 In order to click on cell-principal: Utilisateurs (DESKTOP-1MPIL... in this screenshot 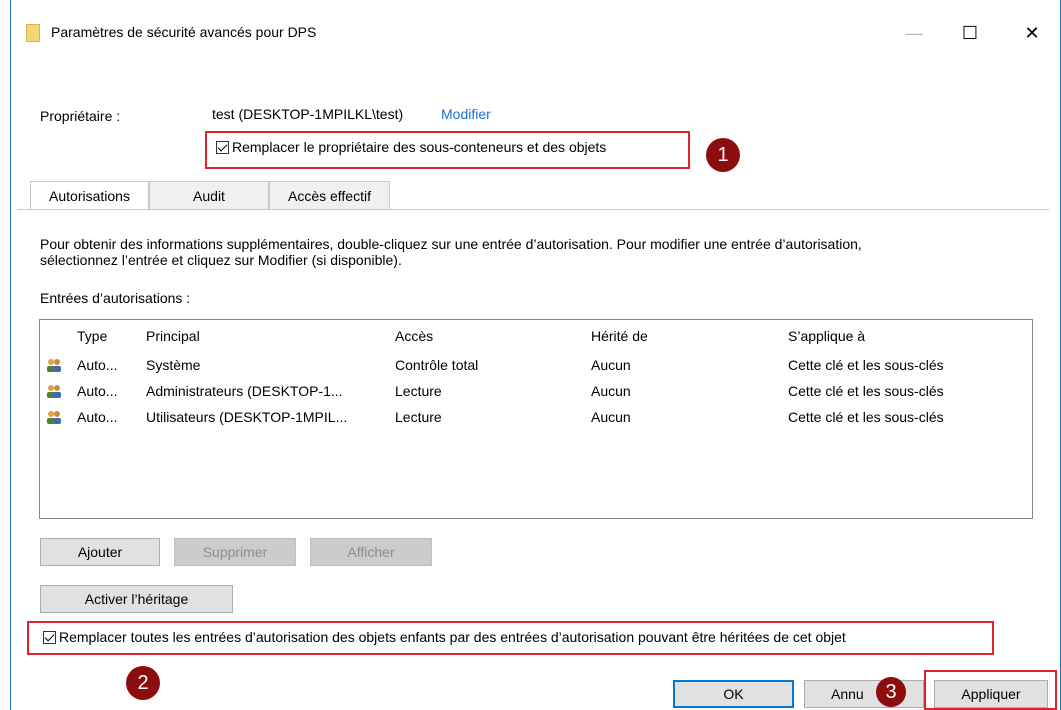, I will do `click(247, 417)`.